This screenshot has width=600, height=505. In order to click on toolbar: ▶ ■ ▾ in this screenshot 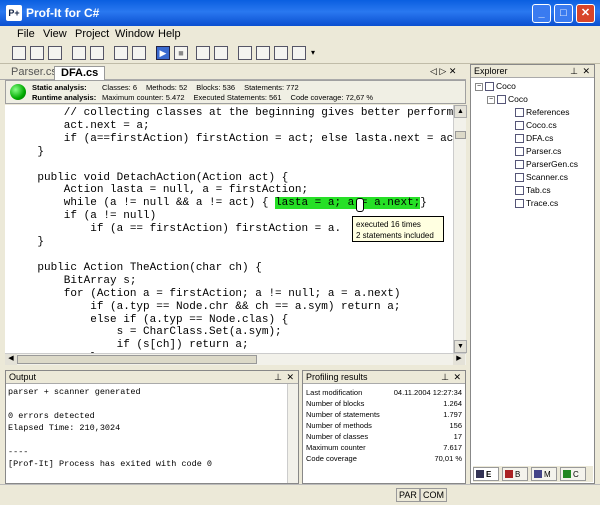, I will do `click(300, 54)`.